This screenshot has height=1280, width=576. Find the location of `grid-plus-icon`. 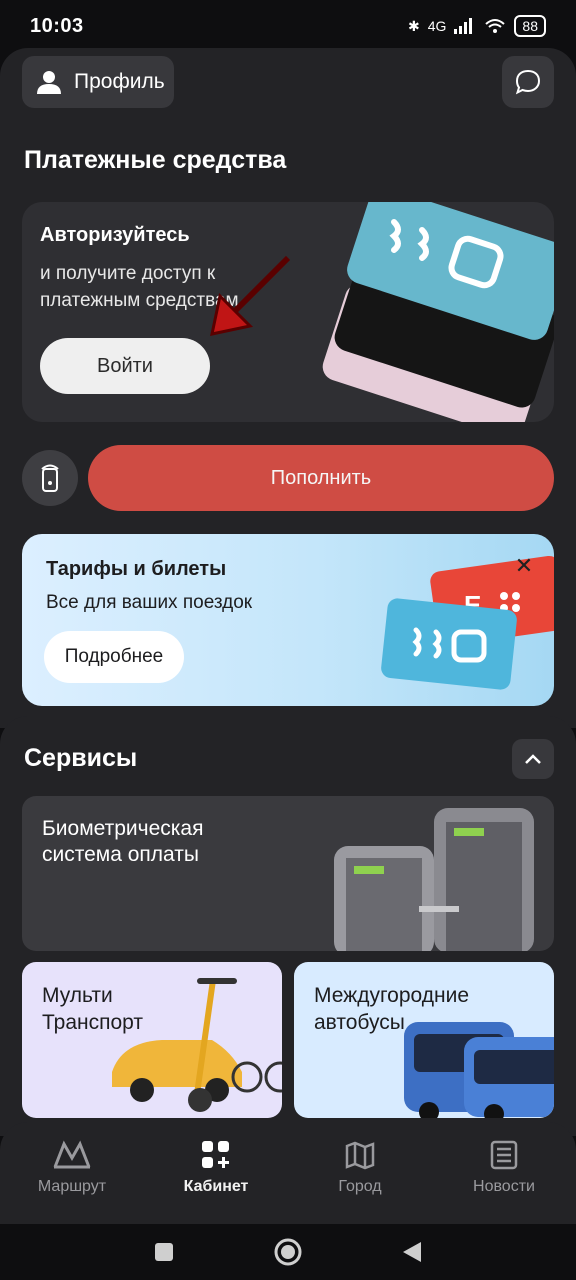

grid-plus-icon is located at coordinates (215, 1154).